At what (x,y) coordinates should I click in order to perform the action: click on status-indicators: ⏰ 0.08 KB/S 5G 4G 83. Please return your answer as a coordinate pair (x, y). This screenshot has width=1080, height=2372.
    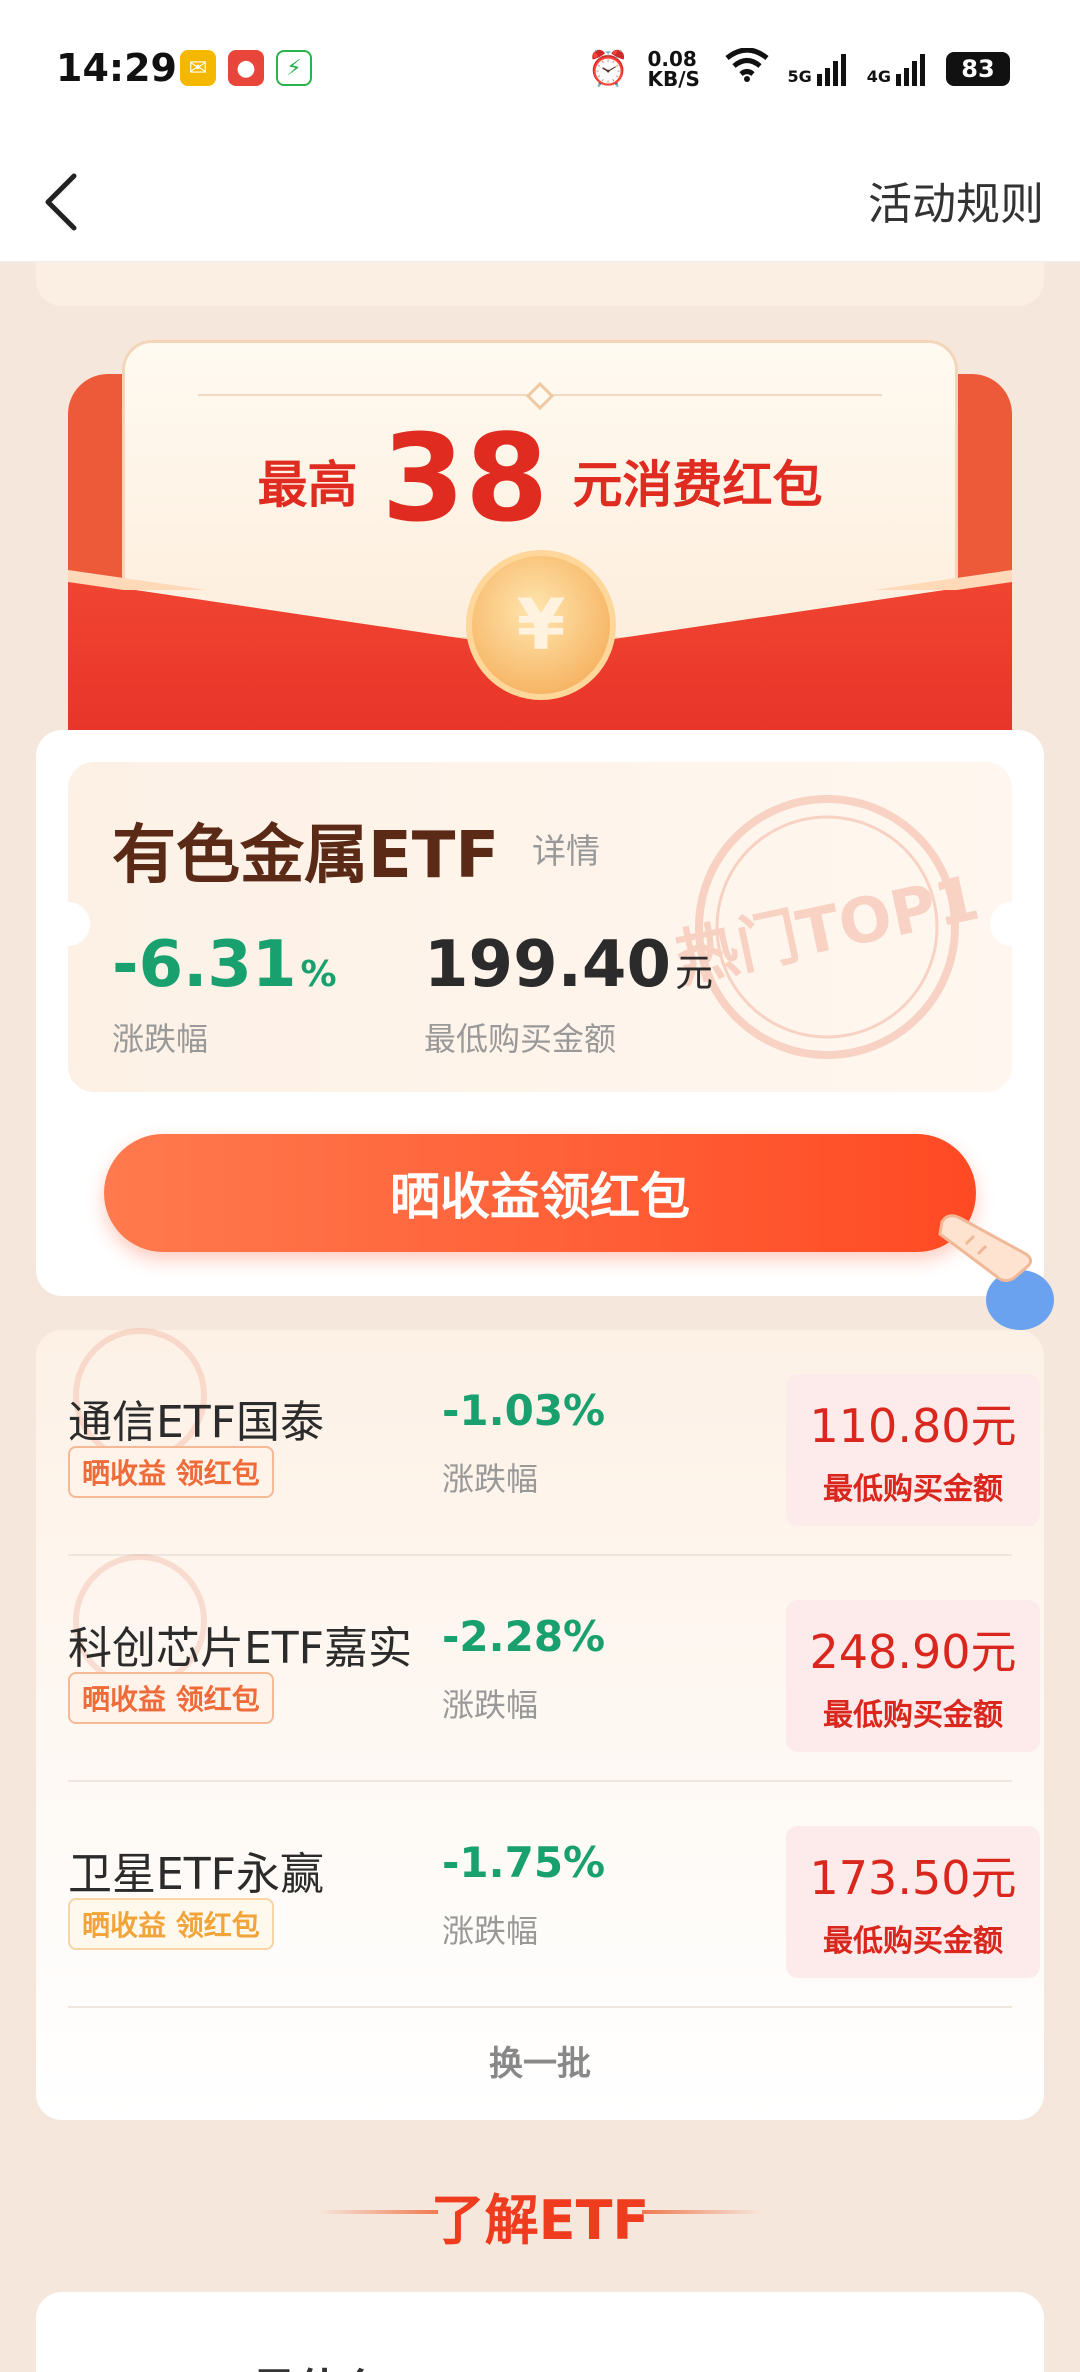
    Looking at the image, I should click on (798, 69).